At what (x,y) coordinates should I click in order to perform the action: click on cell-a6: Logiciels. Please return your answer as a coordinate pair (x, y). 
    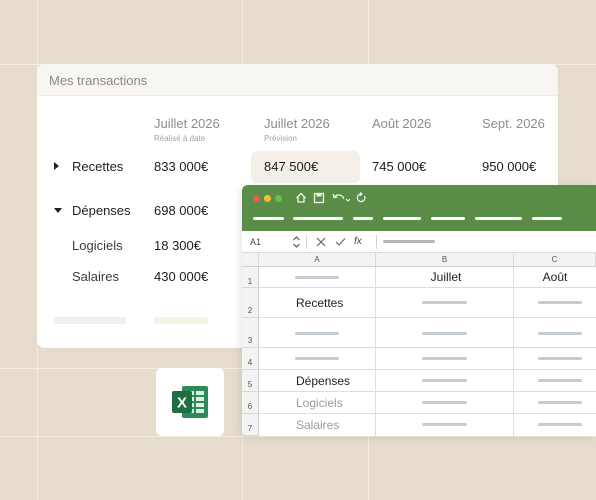
    Looking at the image, I should click on (319, 403).